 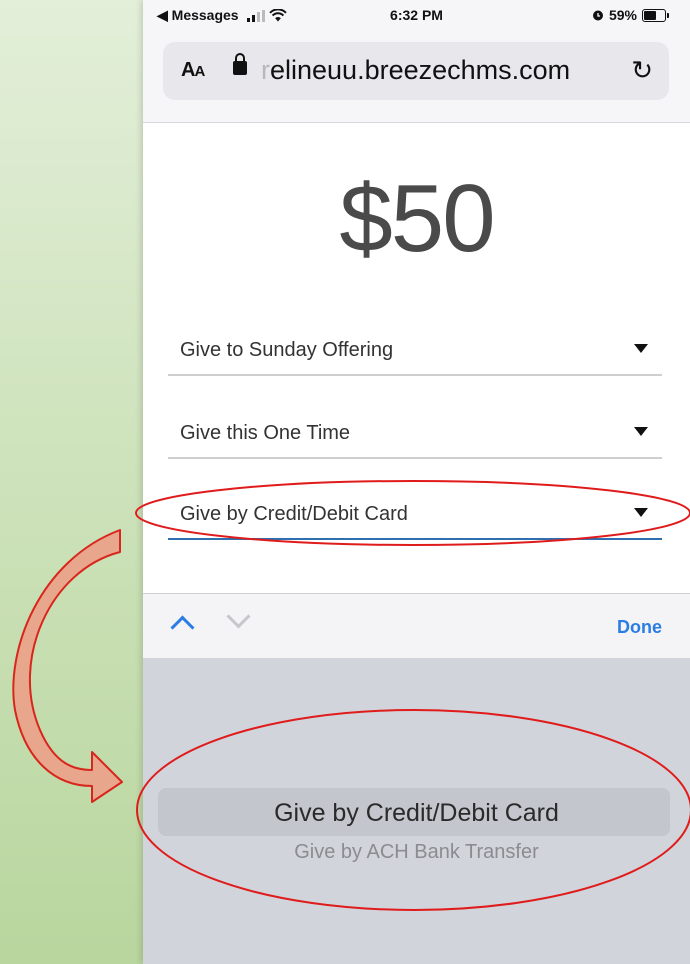 What do you see at coordinates (639, 627) in the screenshot?
I see `done-button: Done` at bounding box center [639, 627].